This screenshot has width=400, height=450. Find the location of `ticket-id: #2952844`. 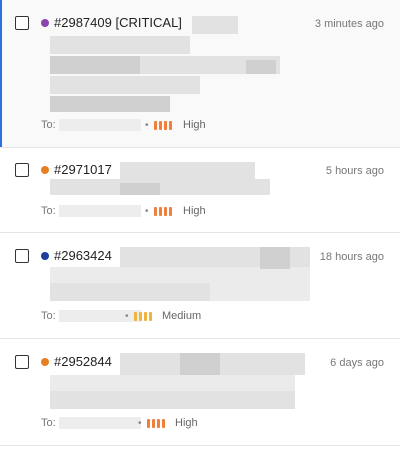

ticket-id: #2952844 is located at coordinates (83, 361).